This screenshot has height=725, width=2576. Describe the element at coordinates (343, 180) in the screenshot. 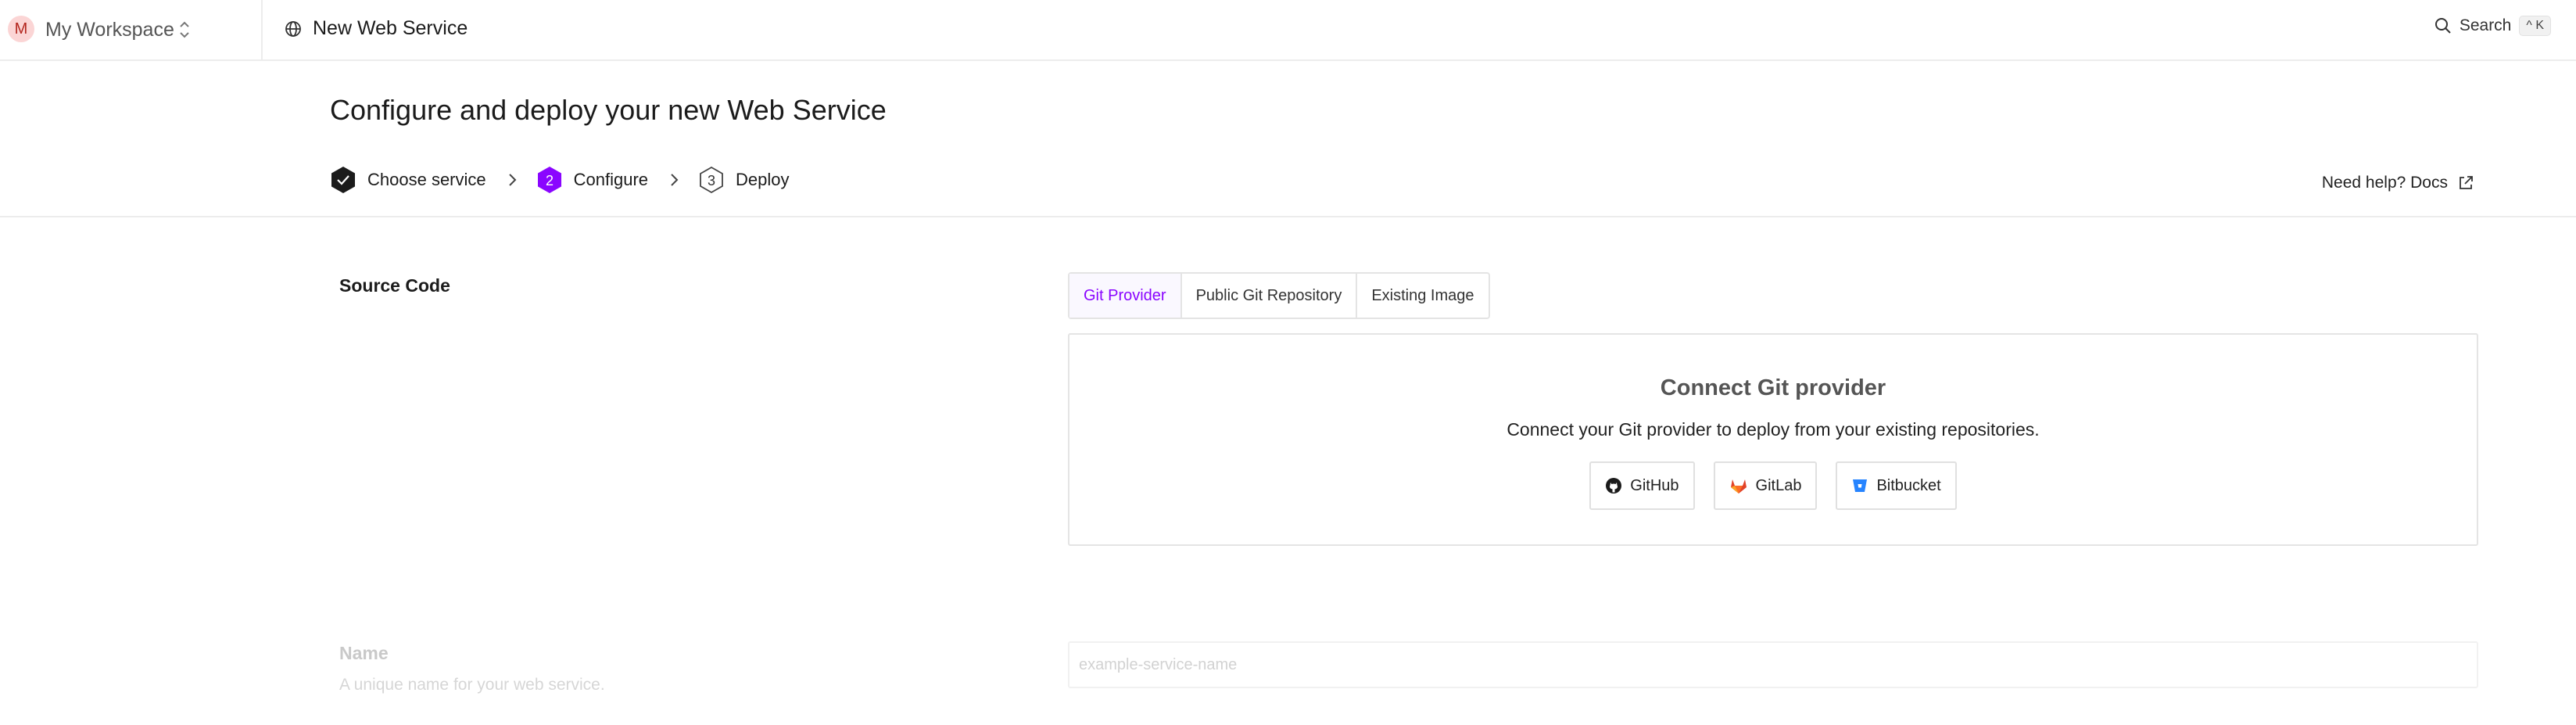

I see `step-done-icon` at that location.